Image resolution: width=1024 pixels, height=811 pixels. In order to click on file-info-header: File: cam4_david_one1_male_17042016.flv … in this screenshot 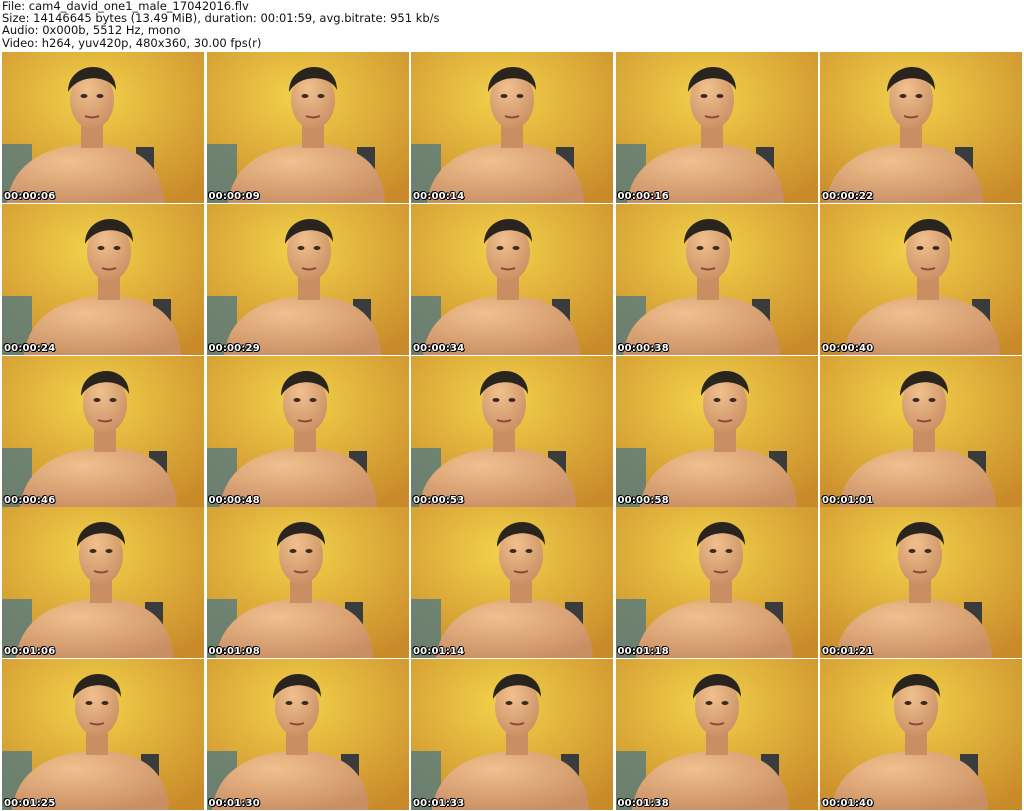, I will do `click(512, 25)`.